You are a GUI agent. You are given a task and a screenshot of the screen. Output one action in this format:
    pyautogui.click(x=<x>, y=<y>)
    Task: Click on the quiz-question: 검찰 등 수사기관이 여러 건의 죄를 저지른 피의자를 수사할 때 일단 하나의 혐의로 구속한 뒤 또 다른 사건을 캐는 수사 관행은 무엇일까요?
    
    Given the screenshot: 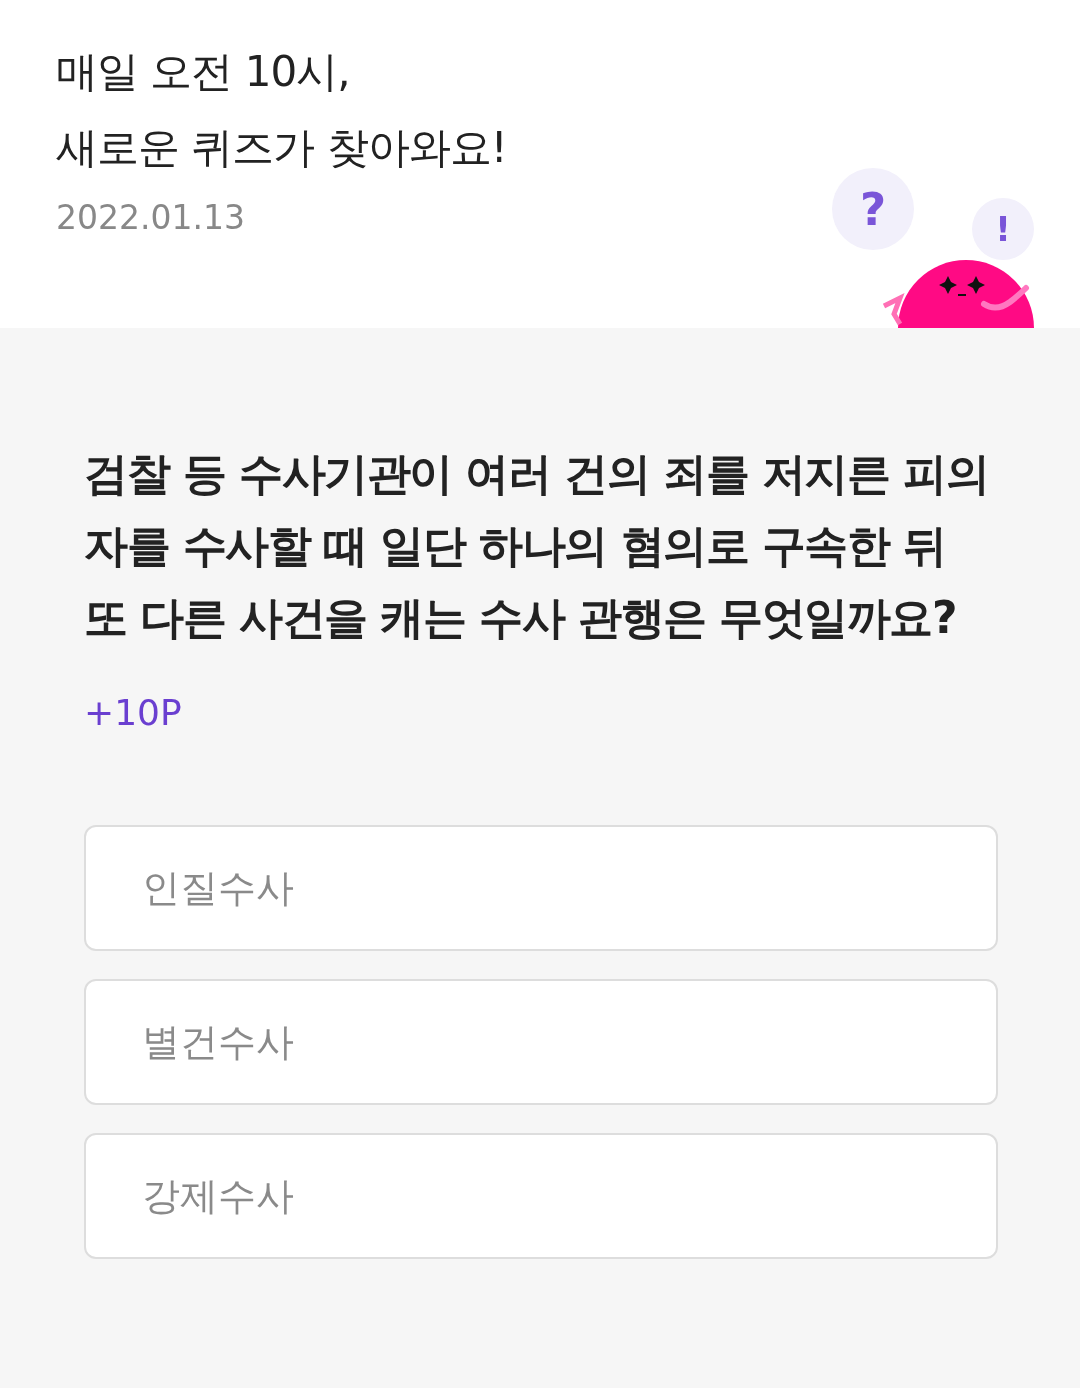 What is the action you would take?
    pyautogui.click(x=537, y=546)
    